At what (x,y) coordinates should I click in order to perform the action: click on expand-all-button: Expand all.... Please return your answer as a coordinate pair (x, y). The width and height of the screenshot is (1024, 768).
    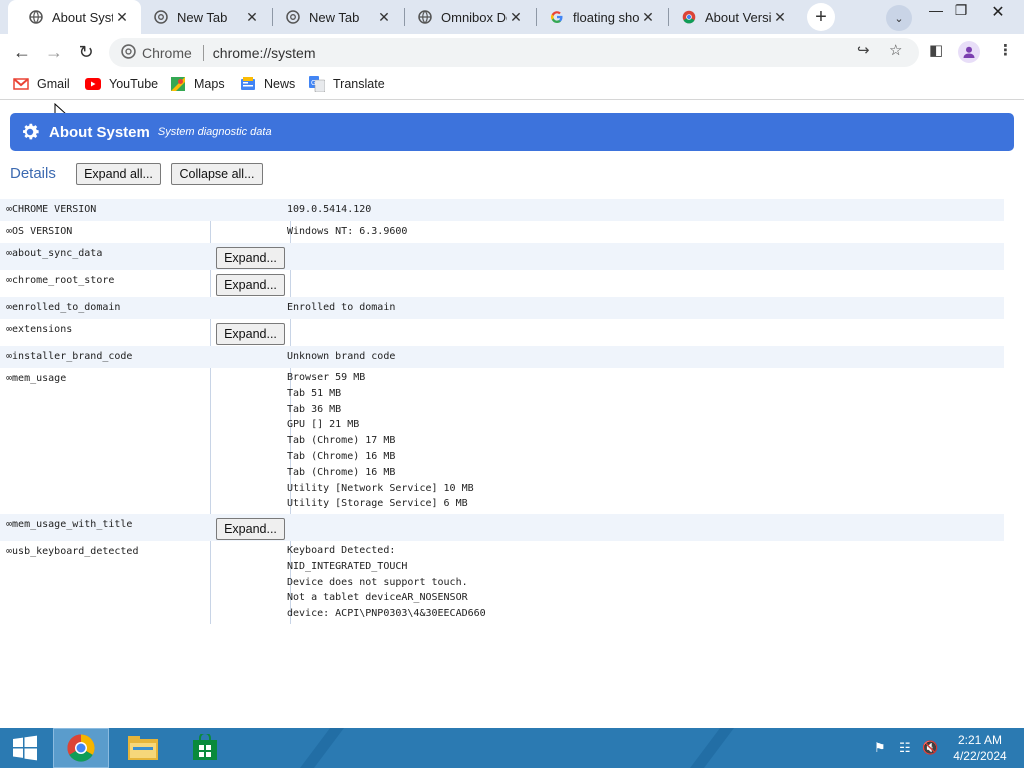
    Looking at the image, I should click on (118, 174).